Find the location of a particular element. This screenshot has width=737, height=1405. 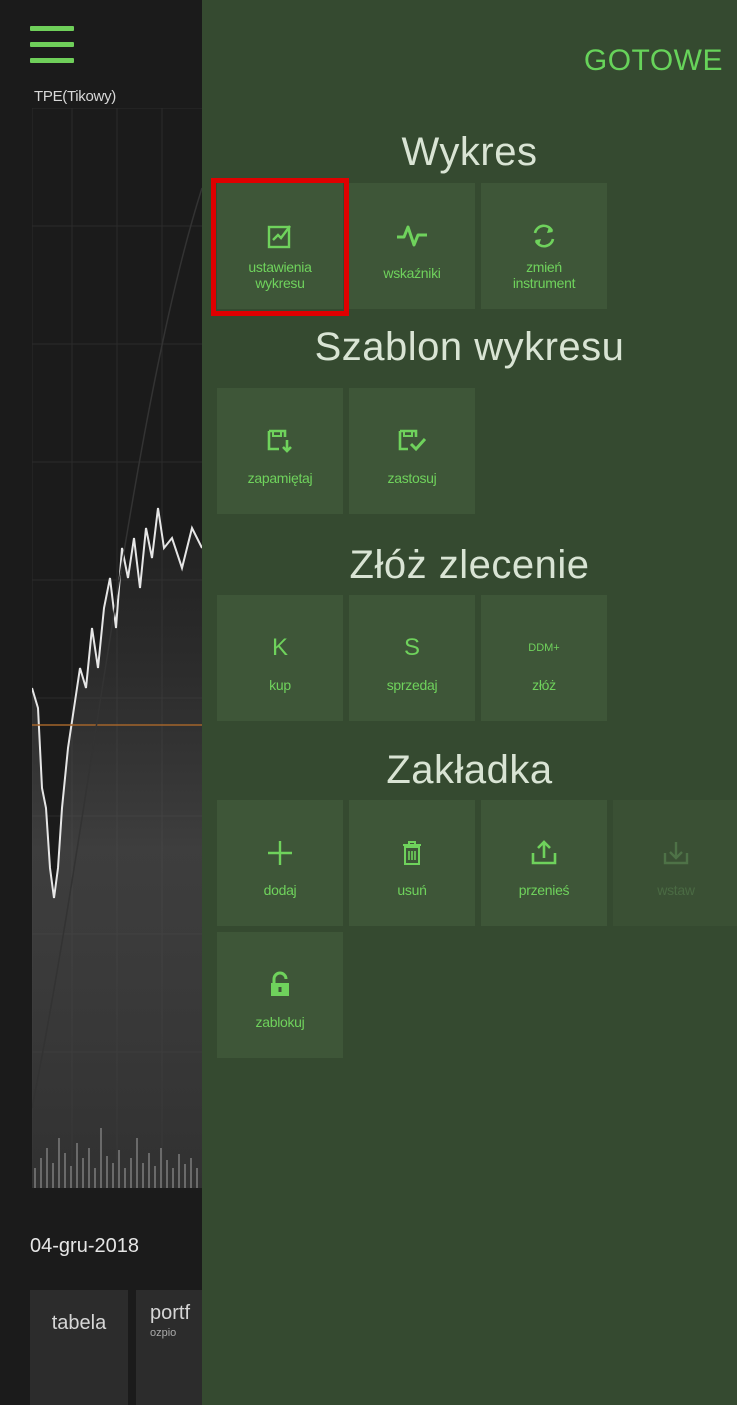

buy-glyph: K is located at coordinates (279, 647).